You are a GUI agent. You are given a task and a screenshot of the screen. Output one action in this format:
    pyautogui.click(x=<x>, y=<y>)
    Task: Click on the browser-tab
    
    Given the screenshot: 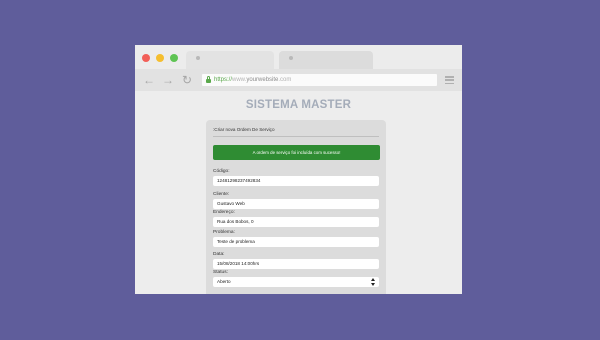 What is the action you would take?
    pyautogui.click(x=326, y=60)
    